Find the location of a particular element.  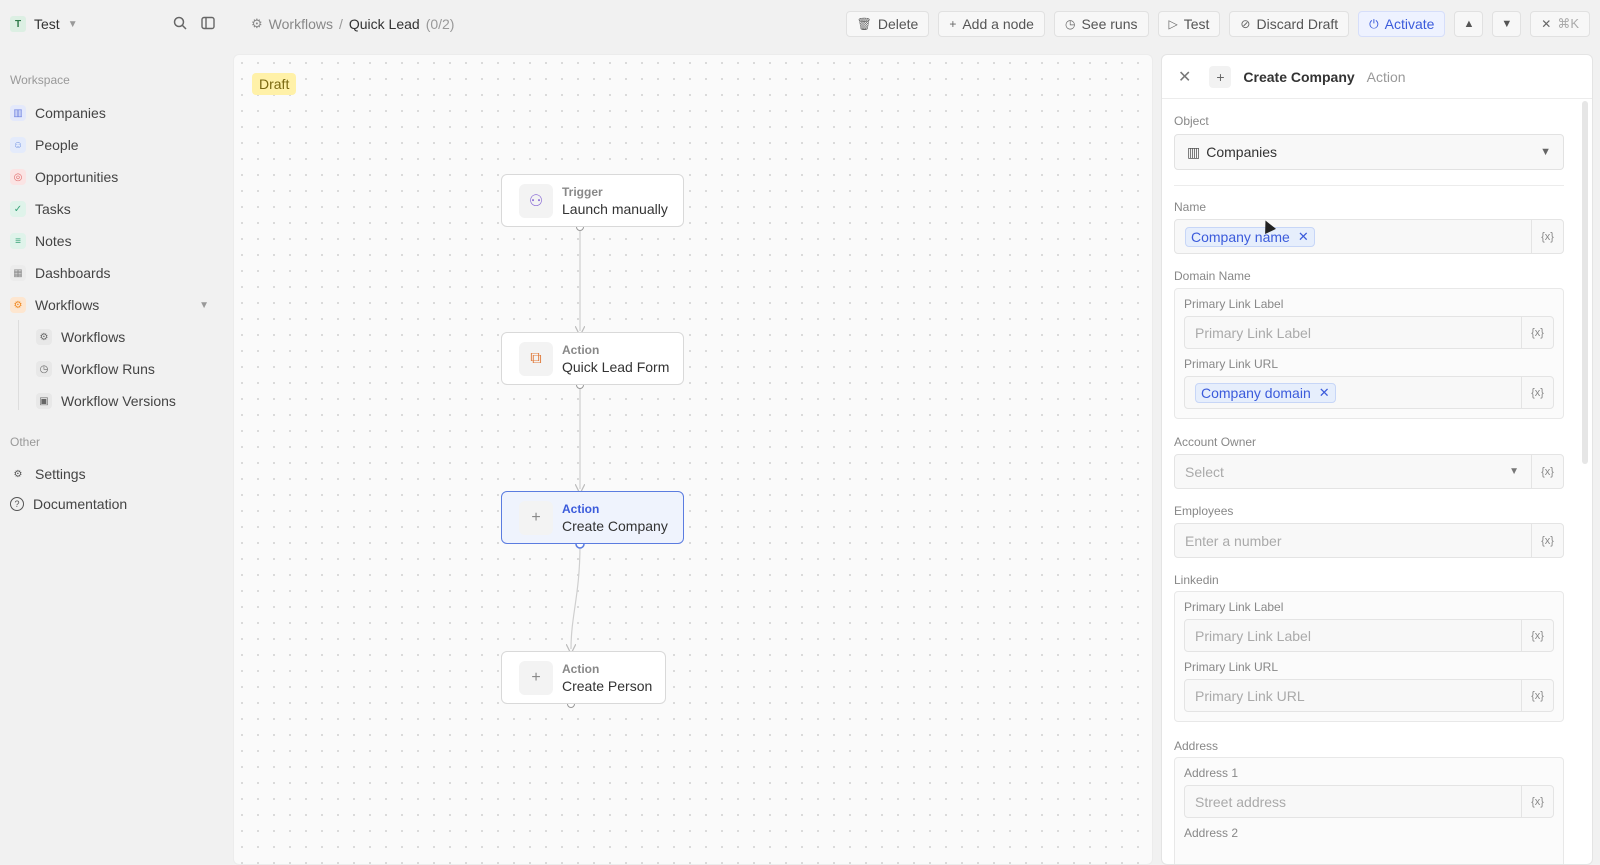

node-title: Create Person is located at coordinates (607, 685).